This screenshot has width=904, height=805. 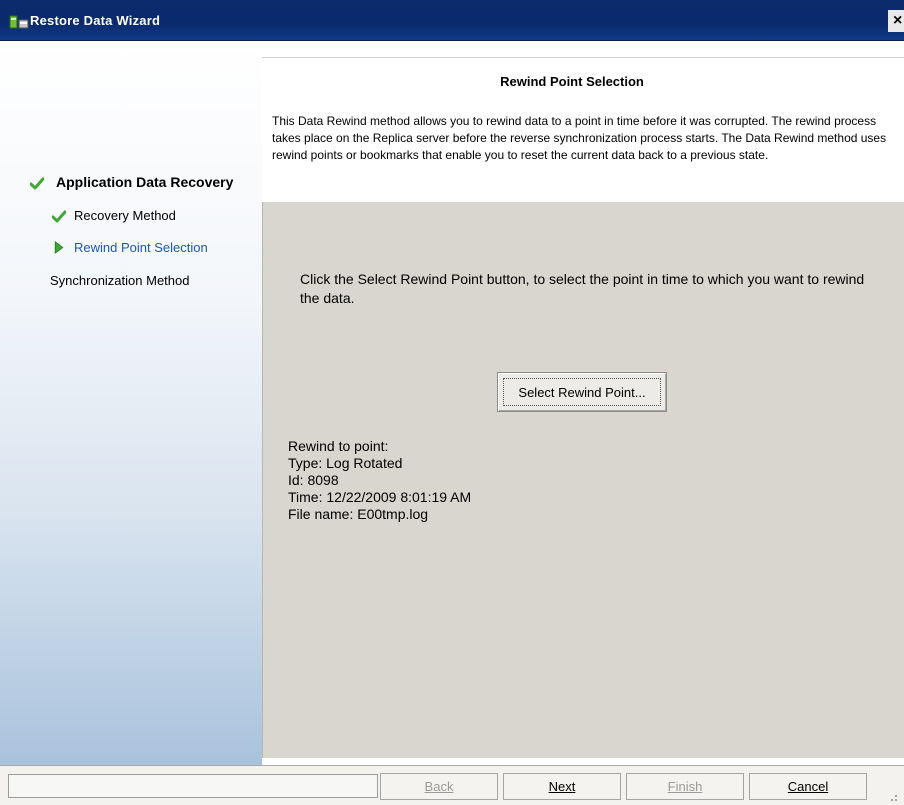 What do you see at coordinates (345, 463) in the screenshot?
I see `details-type: Type: Log Rotated` at bounding box center [345, 463].